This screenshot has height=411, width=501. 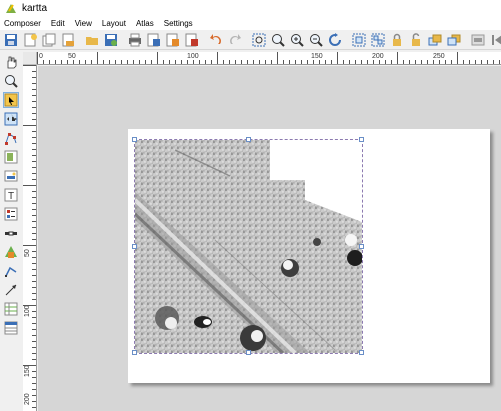 What do you see at coordinates (154, 40) in the screenshot?
I see `export-image-icon` at bounding box center [154, 40].